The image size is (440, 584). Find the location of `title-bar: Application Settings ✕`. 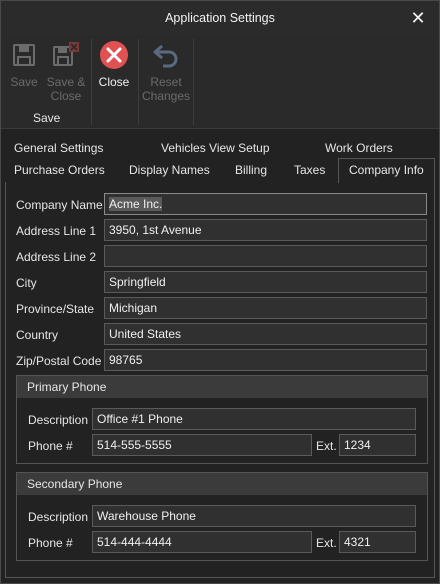

title-bar: Application Settings ✕ is located at coordinates (220, 18).